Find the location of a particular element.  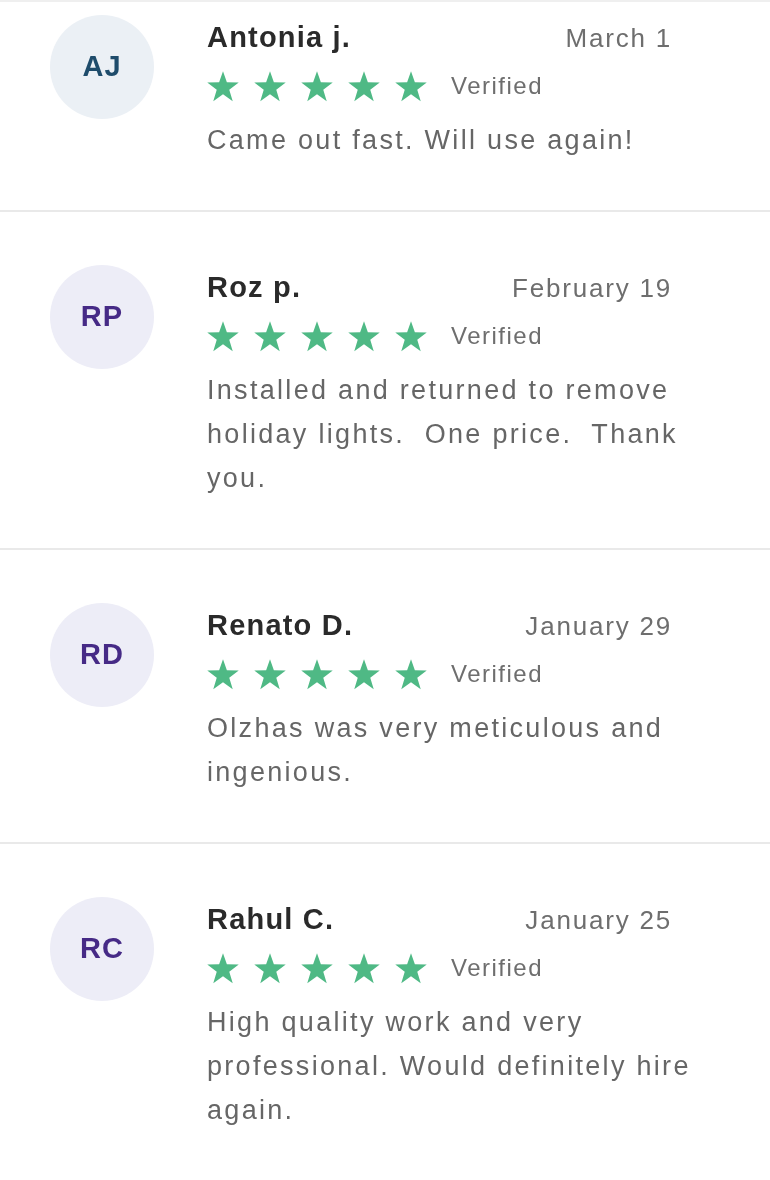

review-date: March 1 is located at coordinates (618, 38).